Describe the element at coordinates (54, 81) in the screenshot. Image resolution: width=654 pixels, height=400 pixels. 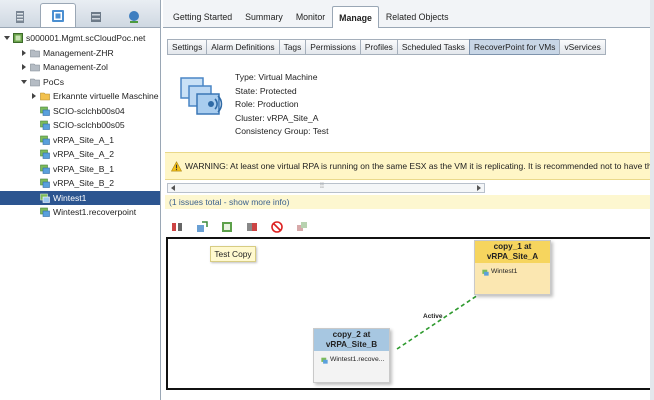
I see `tree-item-label: PoCs` at that location.